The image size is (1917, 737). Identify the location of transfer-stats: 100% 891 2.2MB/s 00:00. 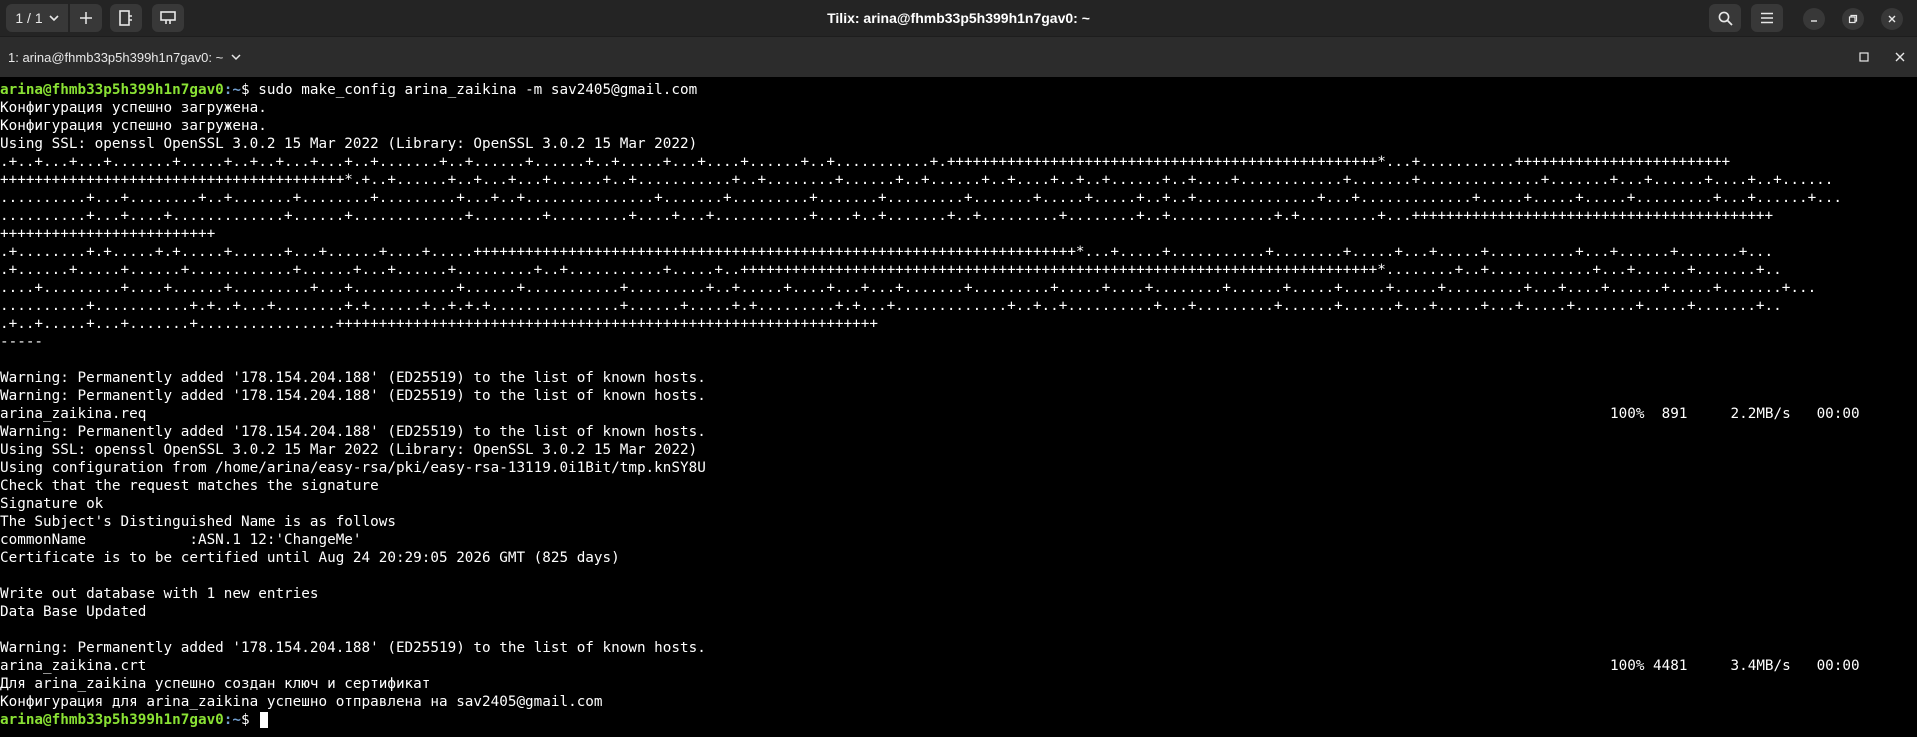
(1735, 414).